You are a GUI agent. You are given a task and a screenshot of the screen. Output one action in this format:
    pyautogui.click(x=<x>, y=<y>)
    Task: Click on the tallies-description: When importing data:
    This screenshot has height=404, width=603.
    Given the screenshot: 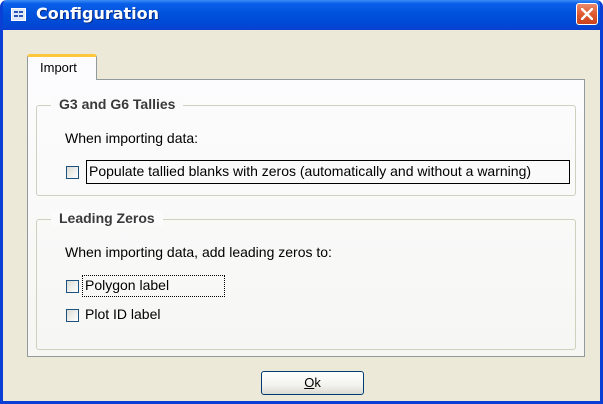 What is the action you would take?
    pyautogui.click(x=132, y=138)
    